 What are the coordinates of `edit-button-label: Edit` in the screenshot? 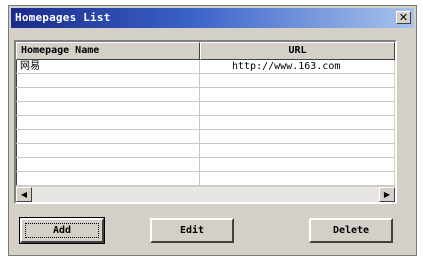 It's located at (192, 230).